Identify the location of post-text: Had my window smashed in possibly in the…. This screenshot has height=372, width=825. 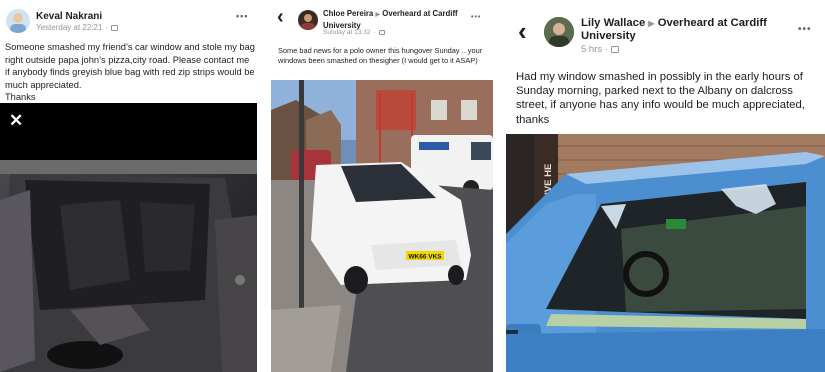
(660, 98).